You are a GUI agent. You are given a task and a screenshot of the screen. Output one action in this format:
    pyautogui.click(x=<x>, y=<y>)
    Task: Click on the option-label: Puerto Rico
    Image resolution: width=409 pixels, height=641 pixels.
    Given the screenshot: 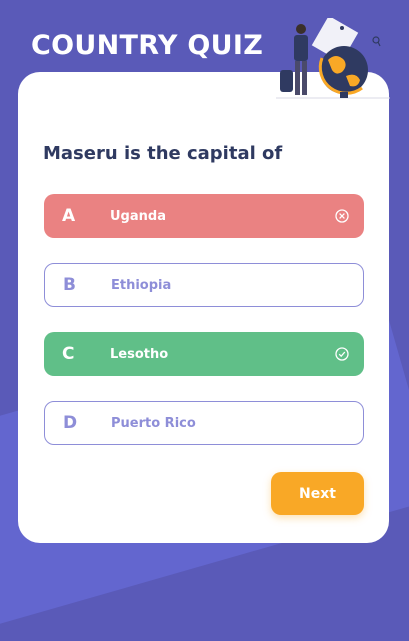 What is the action you would take?
    pyautogui.click(x=153, y=423)
    